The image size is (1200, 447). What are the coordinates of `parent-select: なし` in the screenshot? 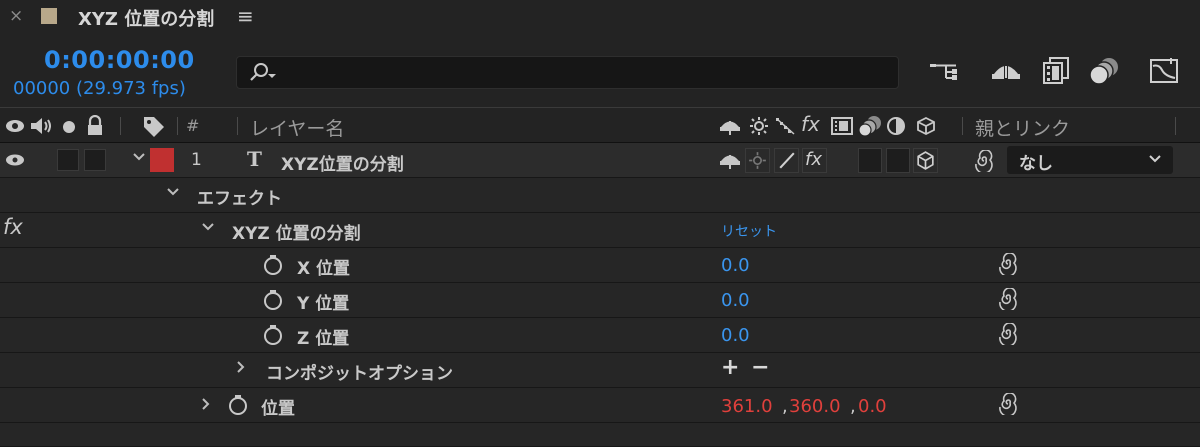 It's located at (1090, 160).